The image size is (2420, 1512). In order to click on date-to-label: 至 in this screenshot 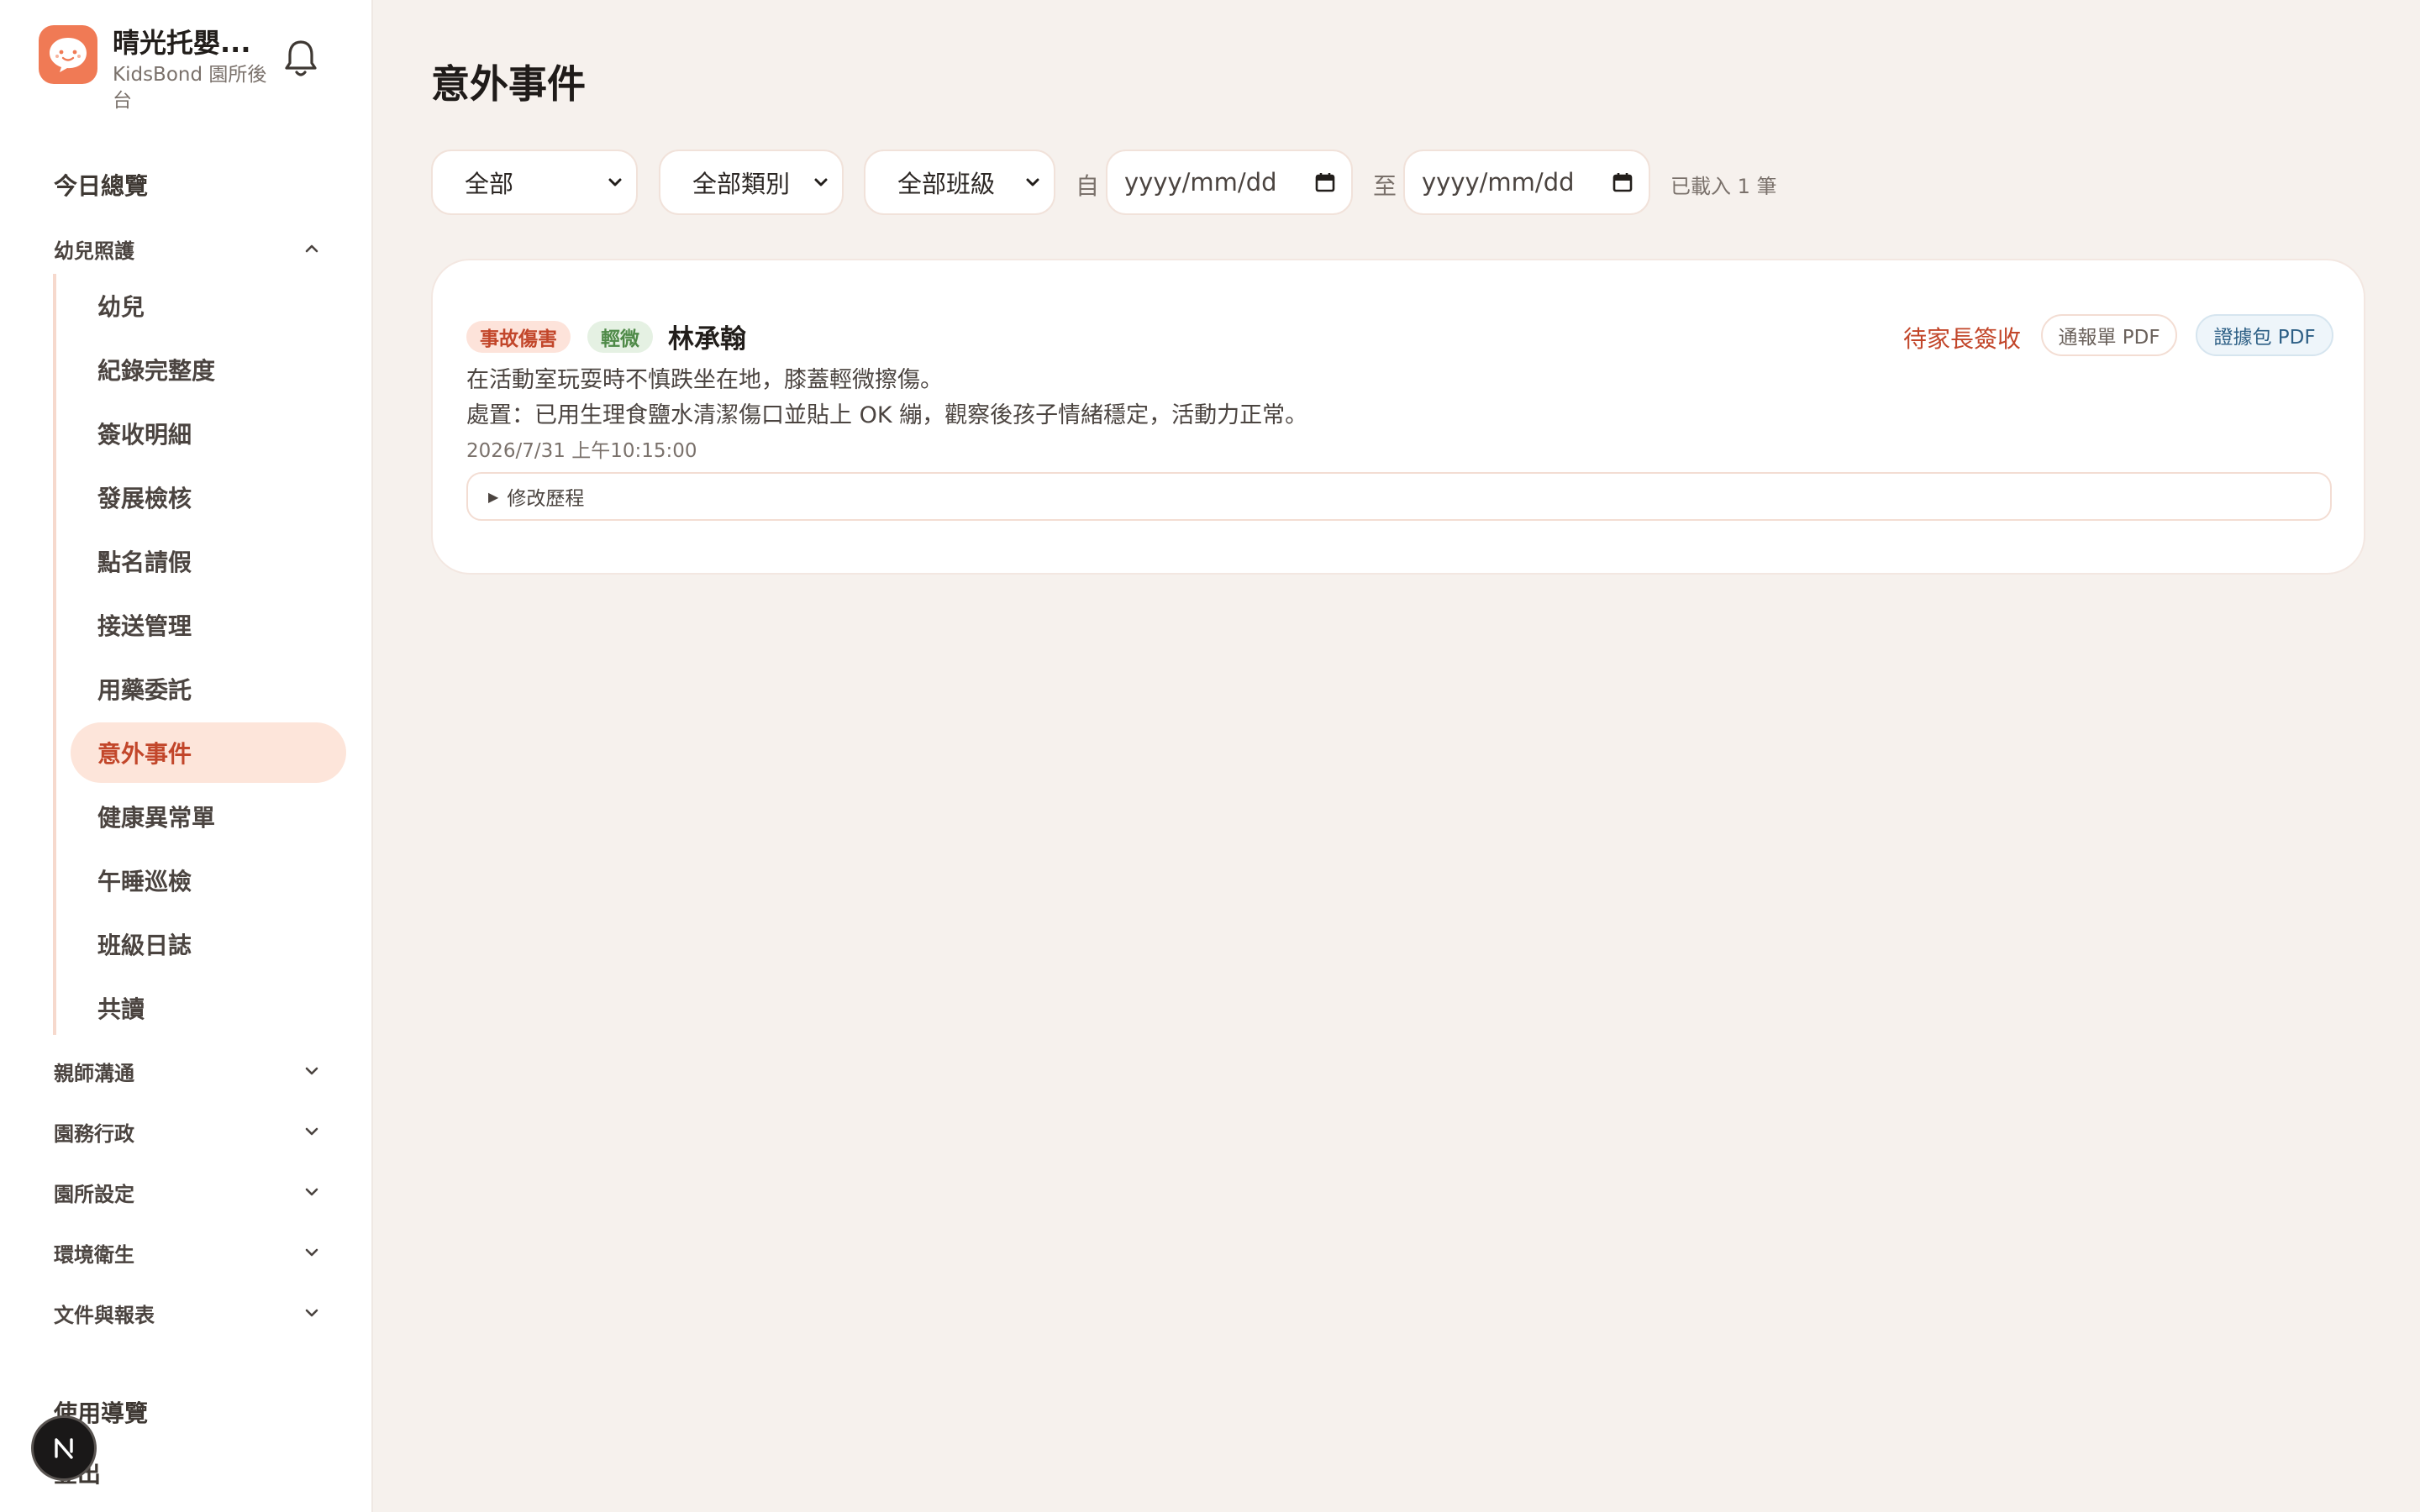, I will do `click(1385, 186)`.